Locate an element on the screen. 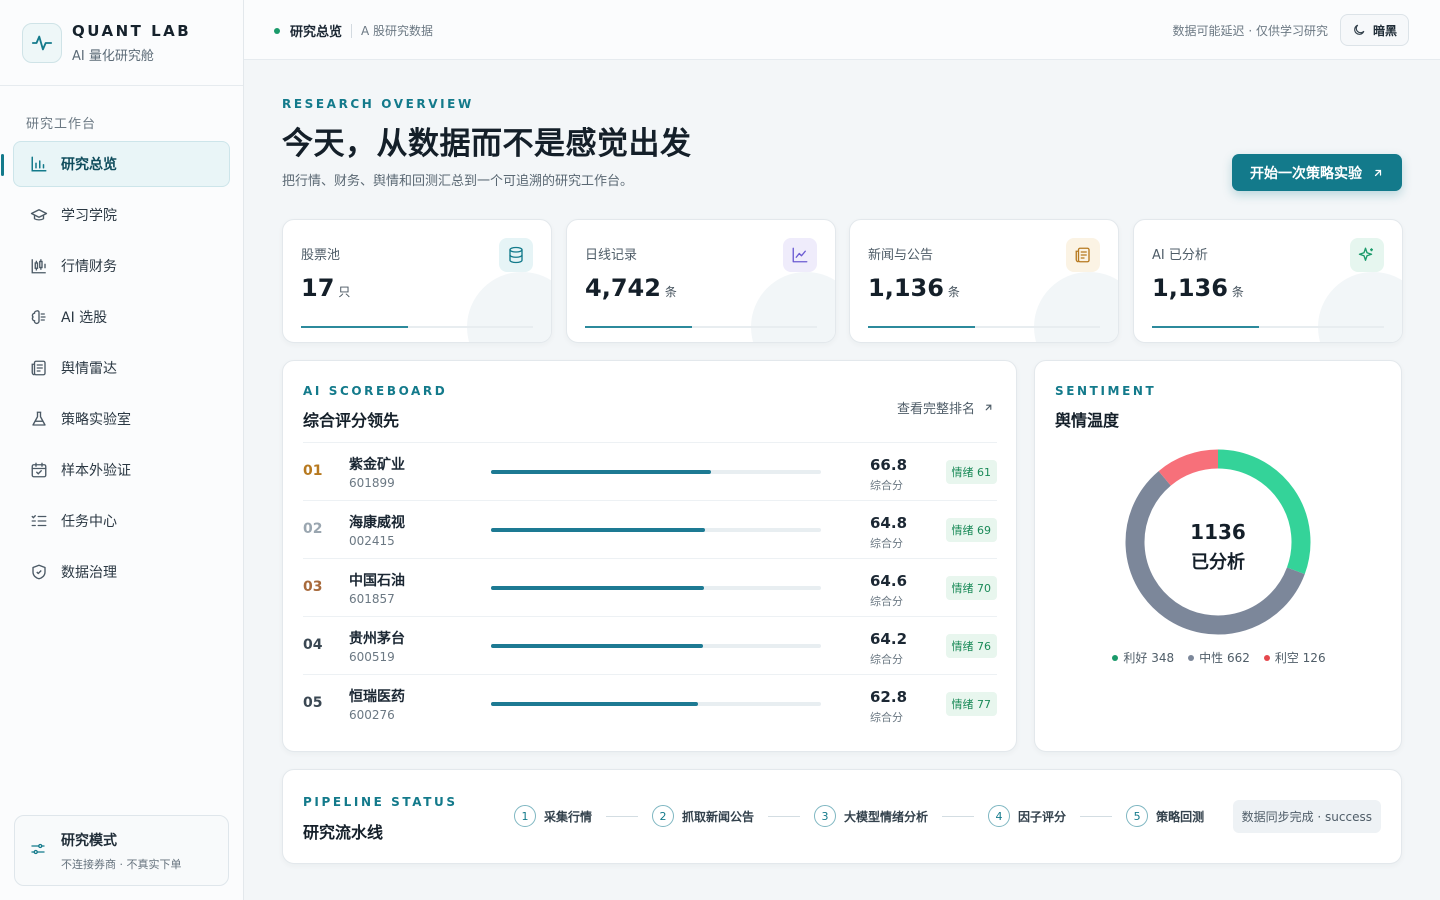 This screenshot has height=900, width=1440. brand: QUANT LAB AI 量化研究舱 is located at coordinates (106, 43).